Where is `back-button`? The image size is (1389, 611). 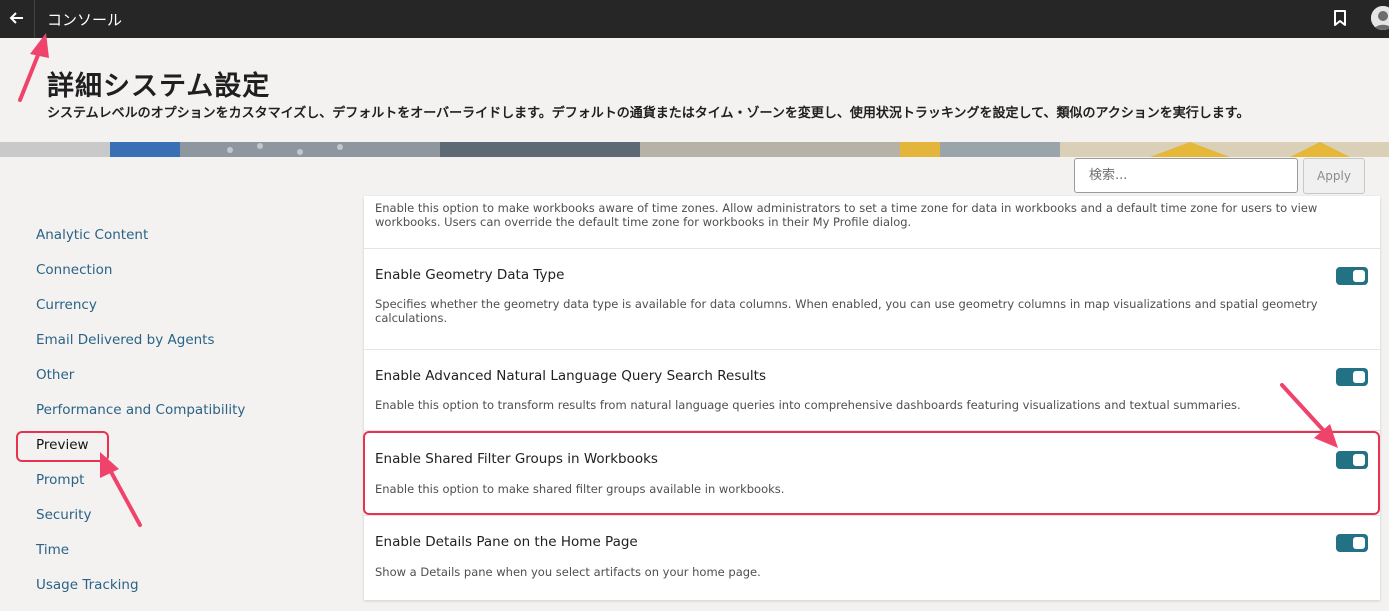
back-button is located at coordinates (17, 18).